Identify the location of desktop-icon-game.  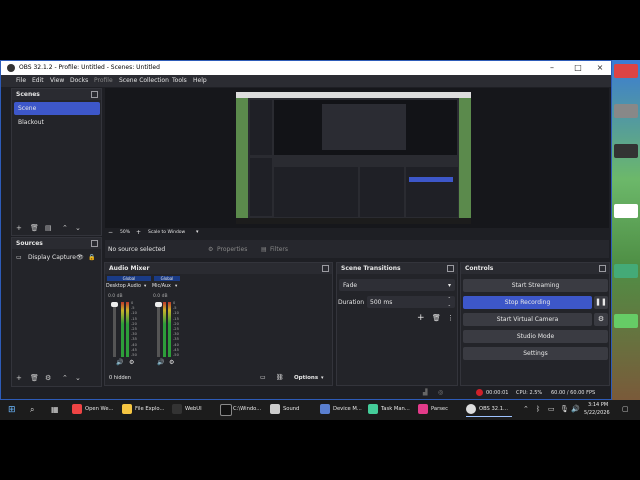
(626, 321).